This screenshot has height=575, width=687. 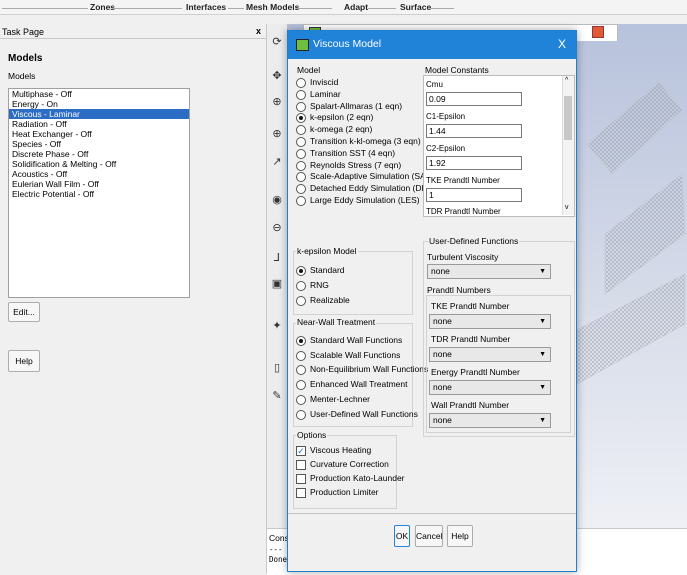 What do you see at coordinates (324, 82) in the screenshot?
I see `model-option-label: Inviscid` at bounding box center [324, 82].